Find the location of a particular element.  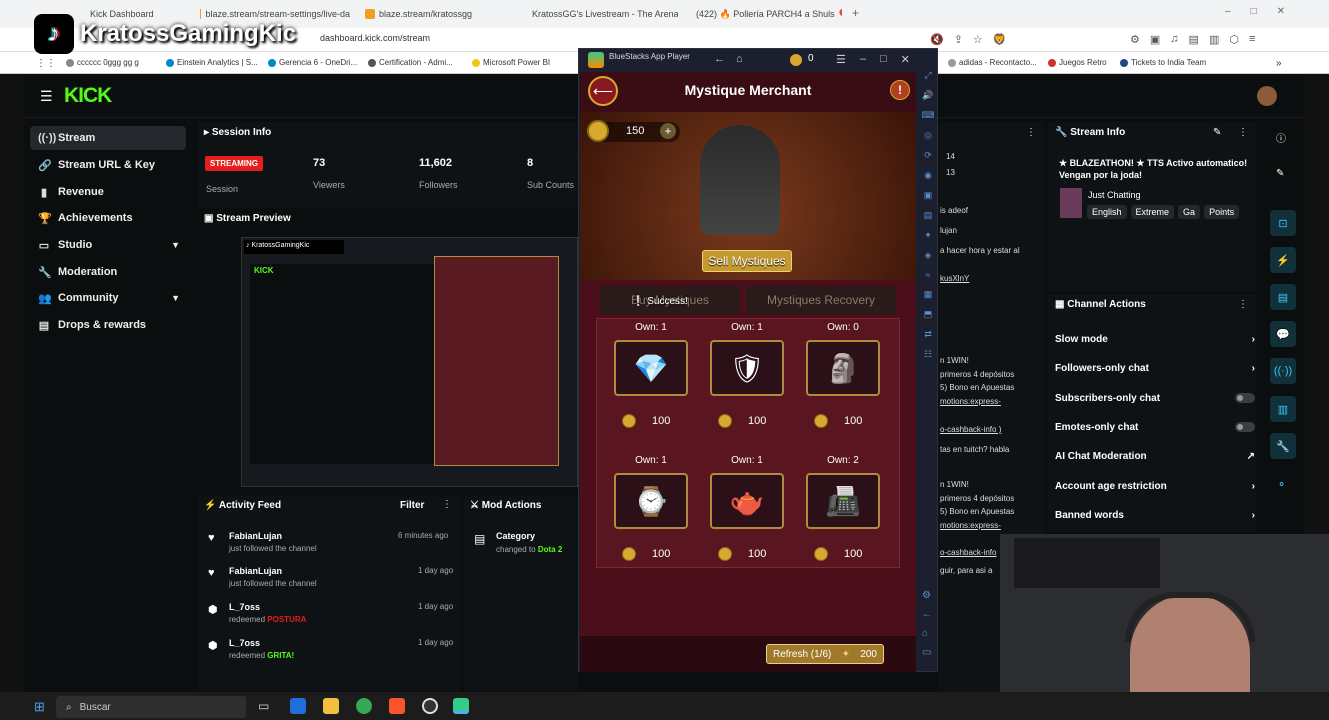

expand-icon: ⤢ is located at coordinates (927, 75).